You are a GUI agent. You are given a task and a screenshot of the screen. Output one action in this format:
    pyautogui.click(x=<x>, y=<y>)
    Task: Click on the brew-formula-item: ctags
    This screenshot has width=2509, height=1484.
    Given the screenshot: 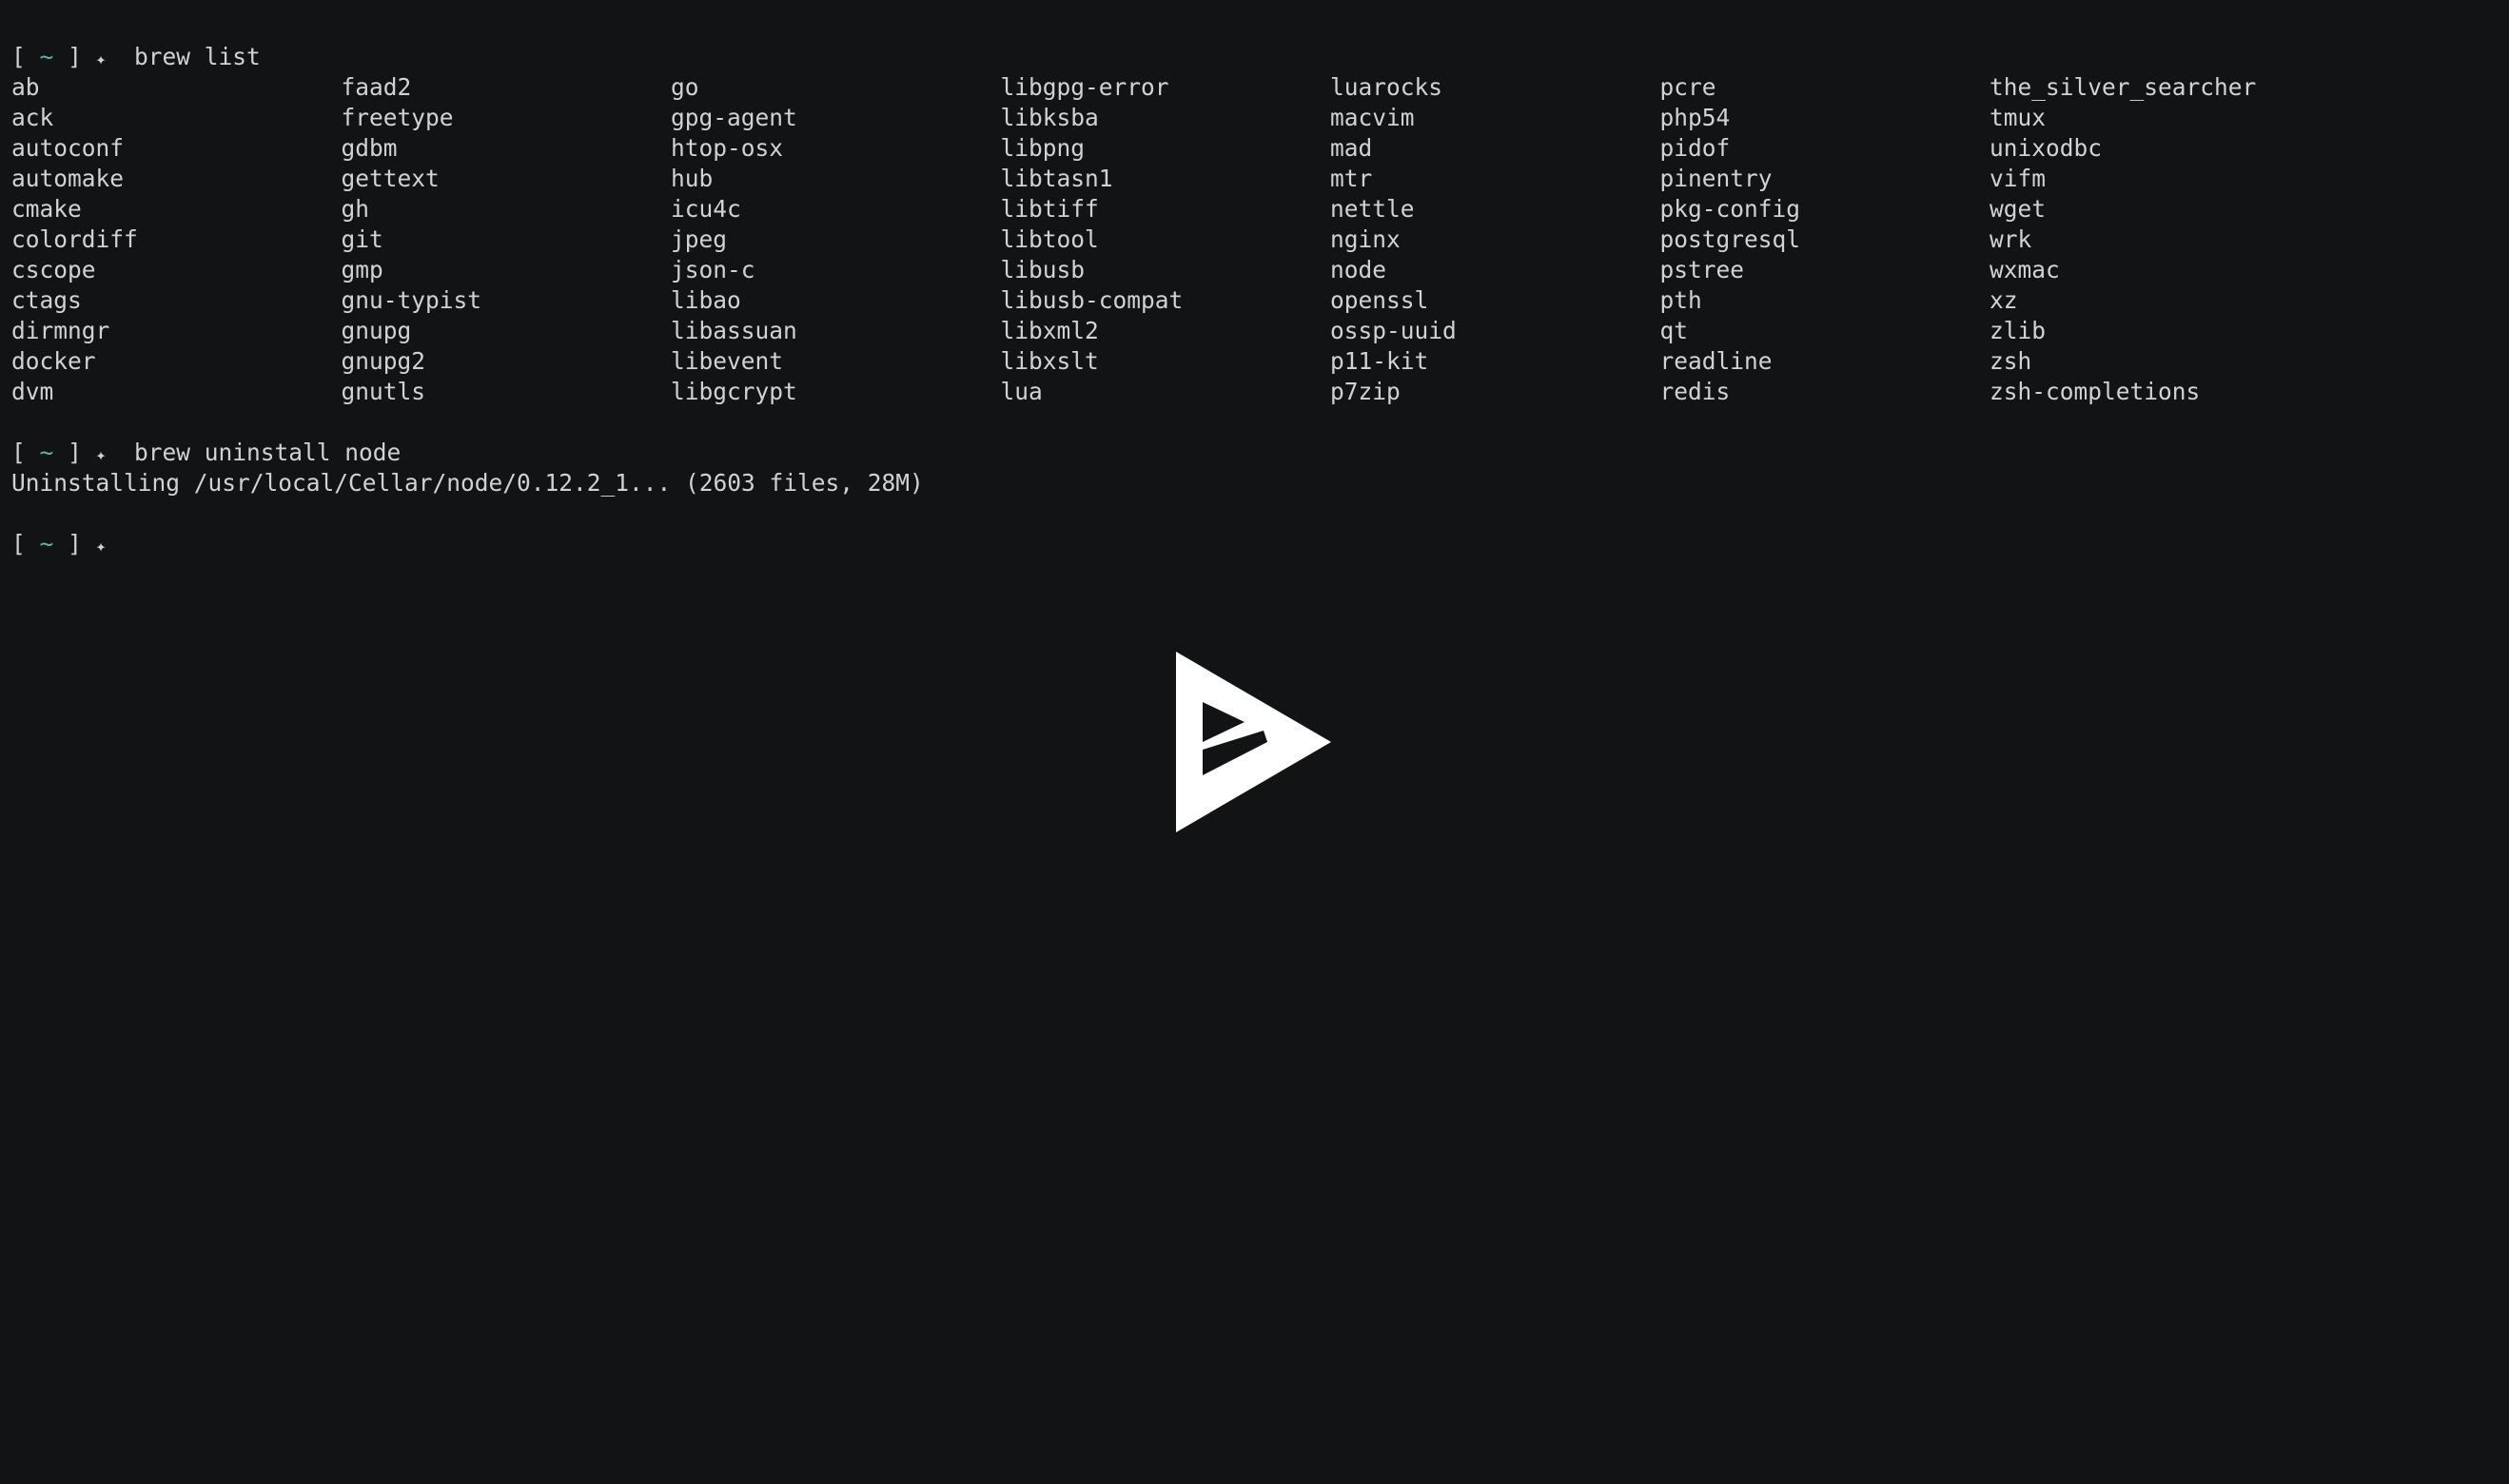 What is the action you would take?
    pyautogui.click(x=46, y=300)
    